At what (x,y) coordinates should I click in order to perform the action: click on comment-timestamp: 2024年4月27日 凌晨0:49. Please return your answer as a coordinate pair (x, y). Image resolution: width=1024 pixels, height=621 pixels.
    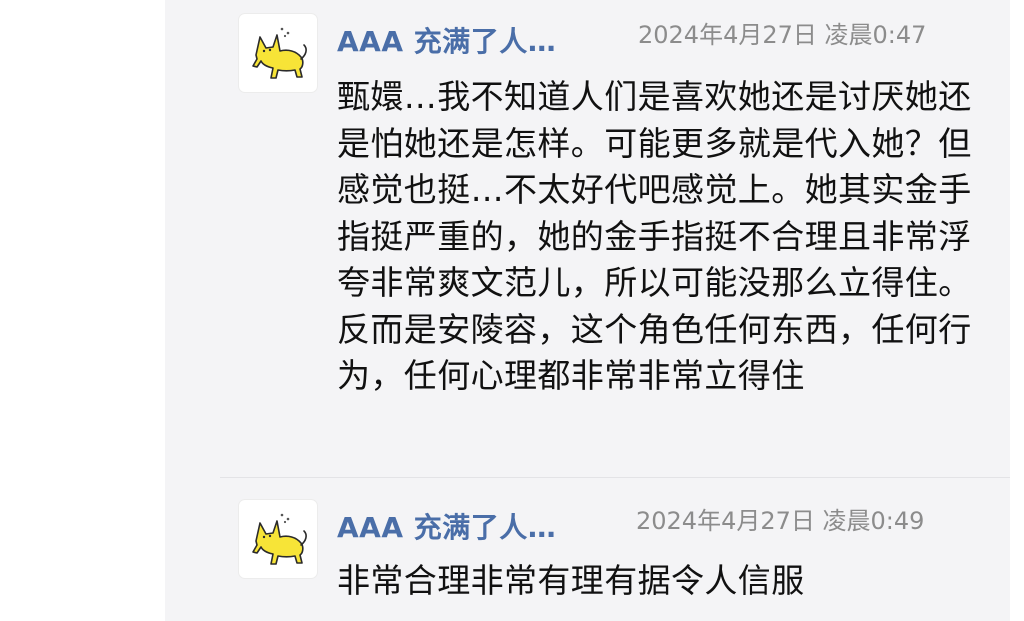
    Looking at the image, I should click on (780, 521).